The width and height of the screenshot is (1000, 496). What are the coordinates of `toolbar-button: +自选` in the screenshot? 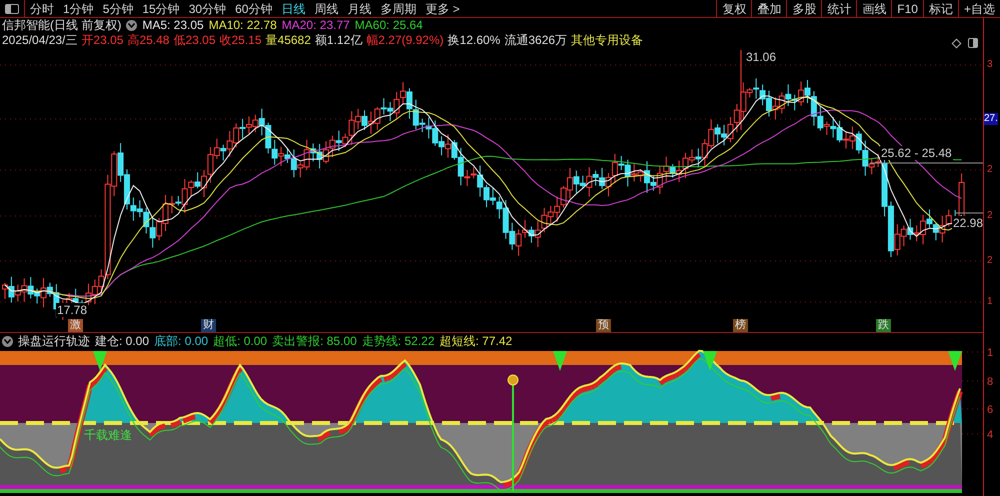 It's located at (979, 8).